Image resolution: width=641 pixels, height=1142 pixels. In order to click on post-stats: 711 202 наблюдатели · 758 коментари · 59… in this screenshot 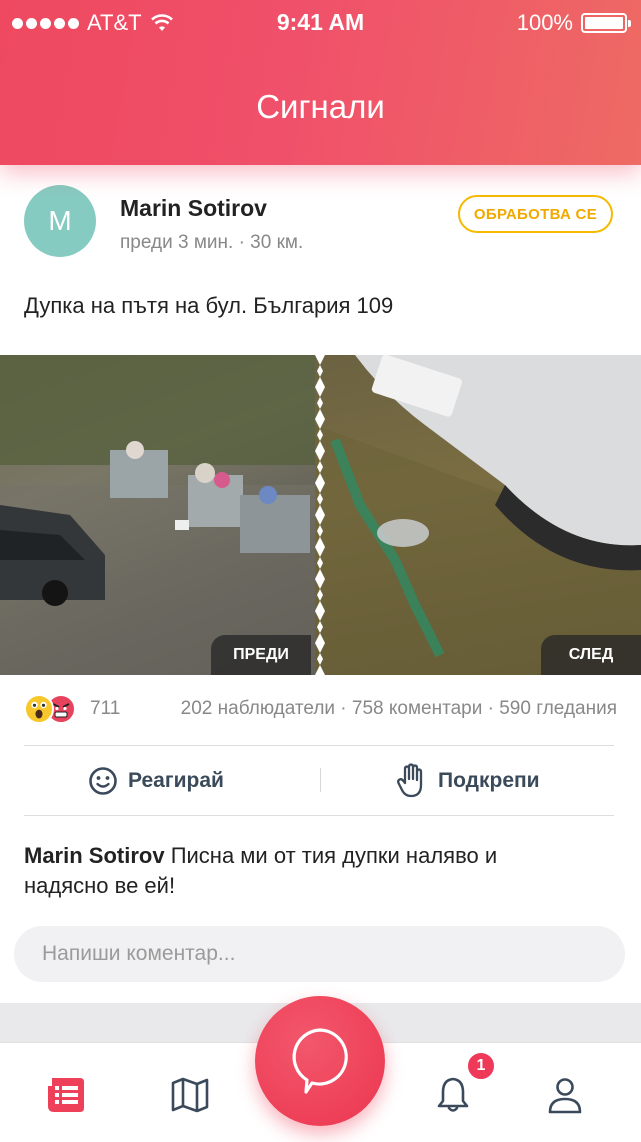, I will do `click(320, 709)`.